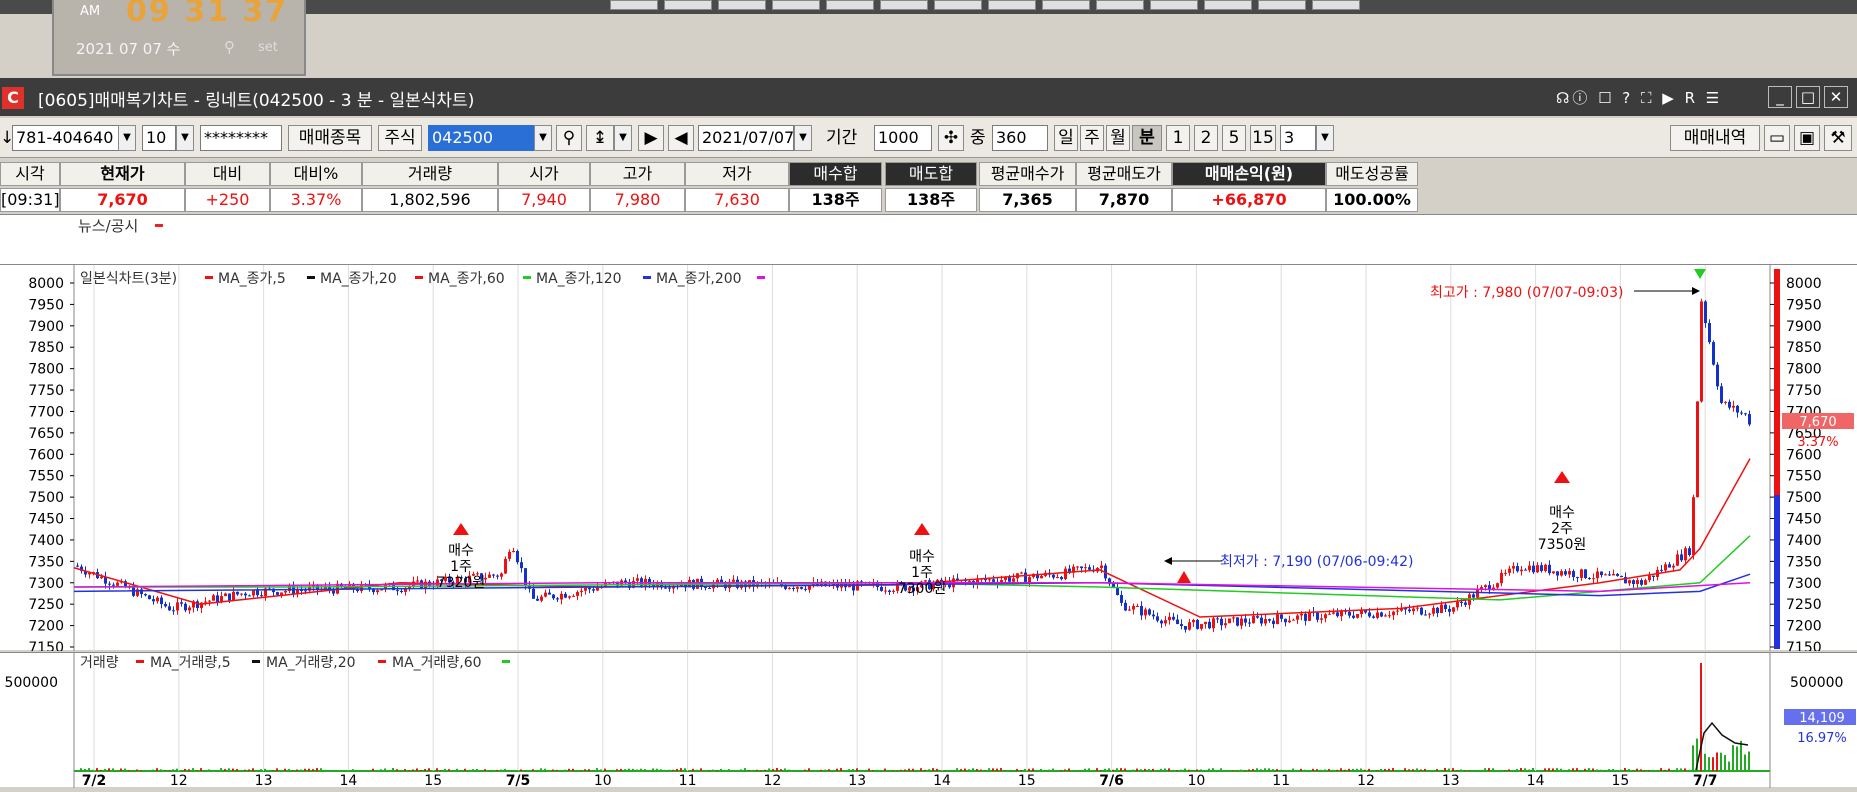  I want to click on close-button: ✕, so click(1836, 97).